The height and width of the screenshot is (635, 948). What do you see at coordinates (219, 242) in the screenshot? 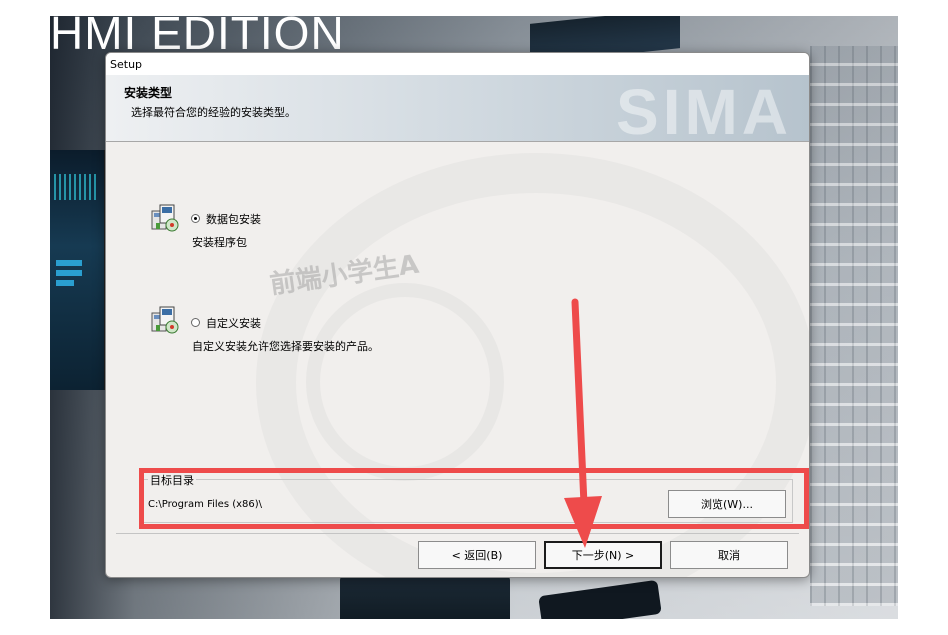
I see `package-install-description: 安装程序包` at bounding box center [219, 242].